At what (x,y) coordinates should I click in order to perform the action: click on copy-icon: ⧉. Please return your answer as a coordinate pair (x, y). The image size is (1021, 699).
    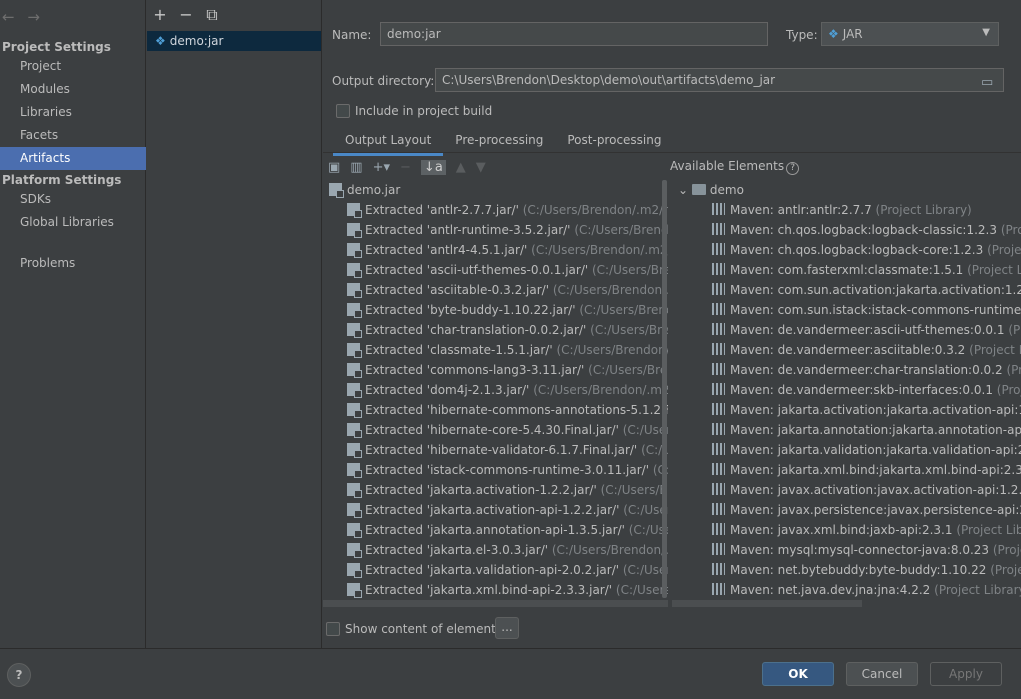
    Looking at the image, I should click on (212, 15).